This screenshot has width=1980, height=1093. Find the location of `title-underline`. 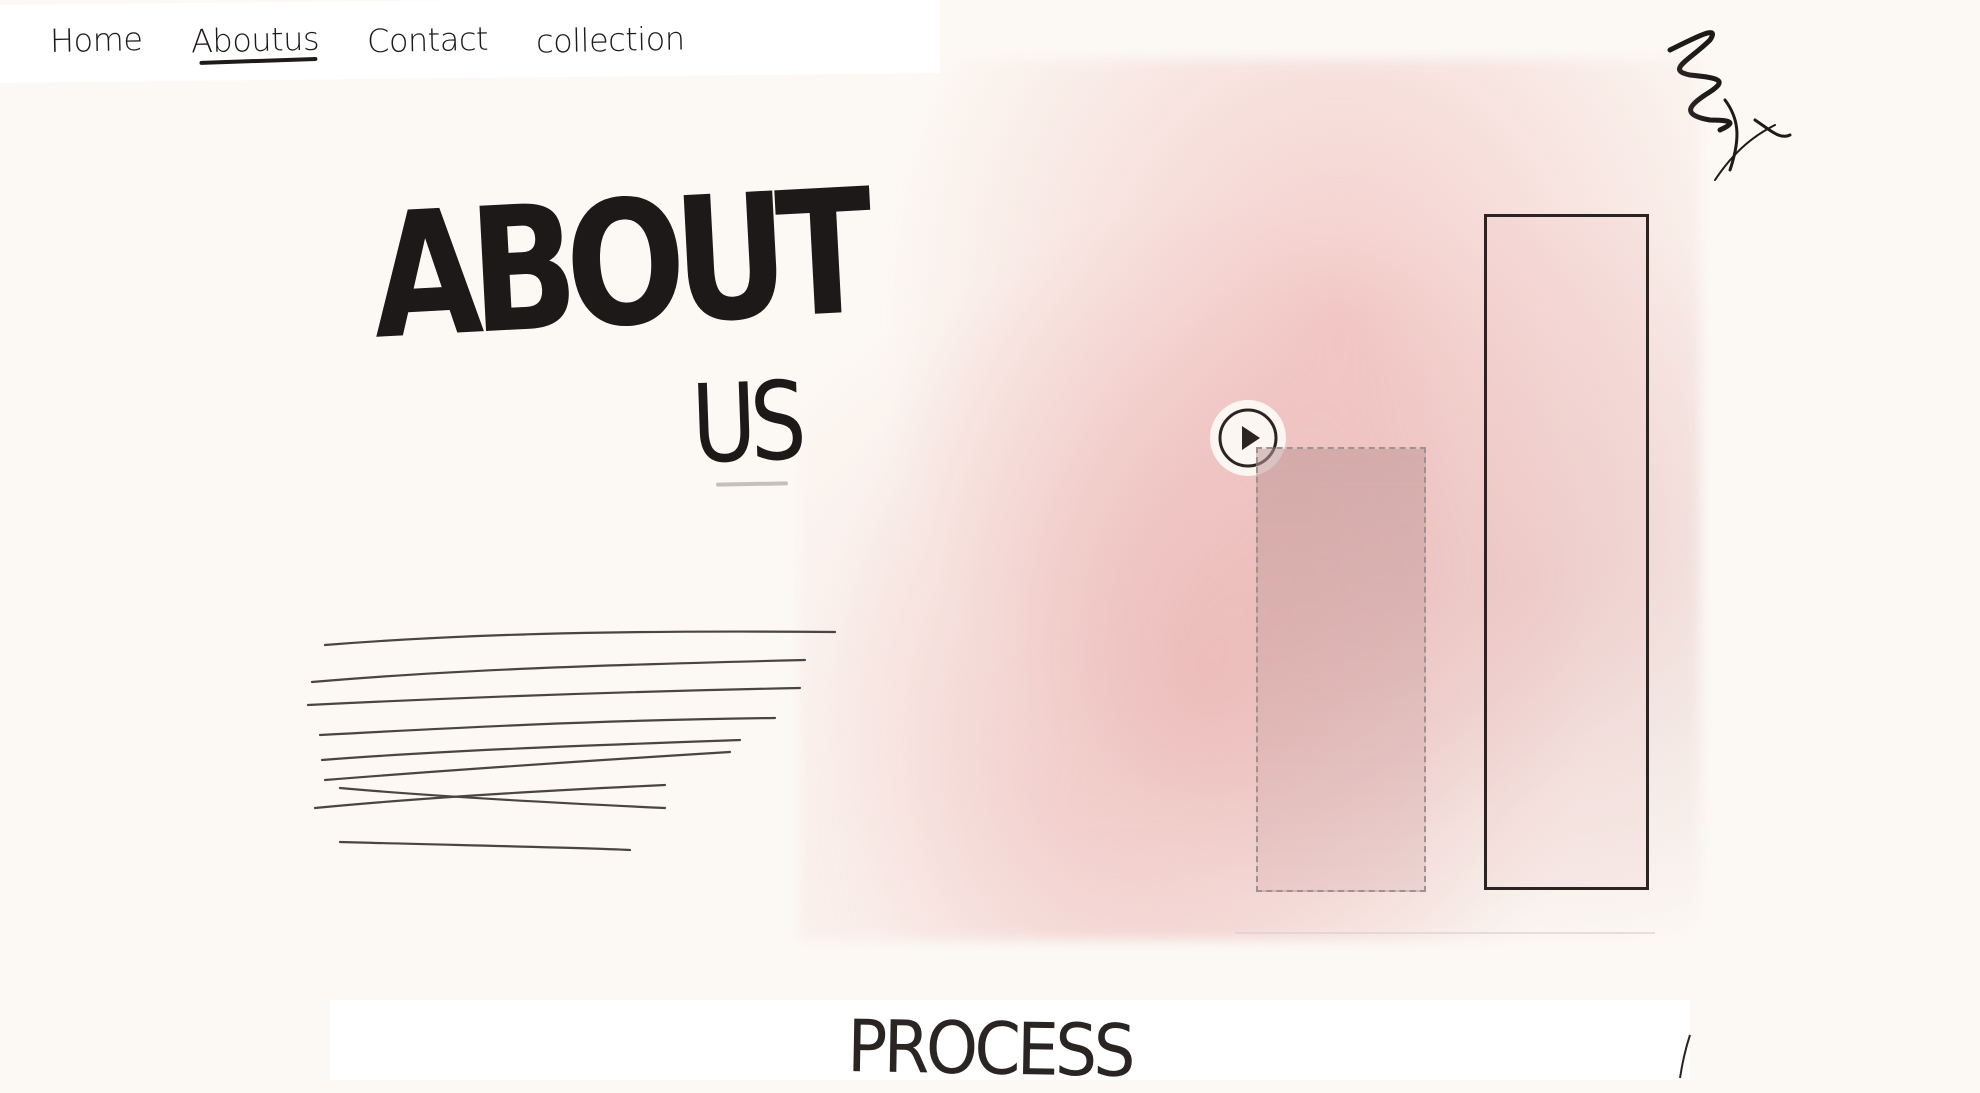

title-underline is located at coordinates (752, 484).